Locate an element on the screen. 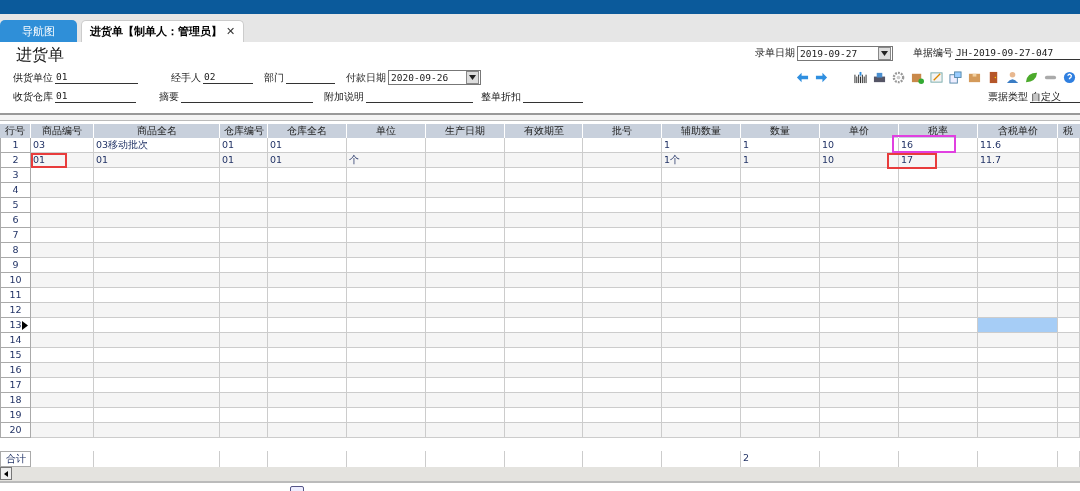 The height and width of the screenshot is (491, 1080). table-cell: 10 is located at coordinates (859, 145).